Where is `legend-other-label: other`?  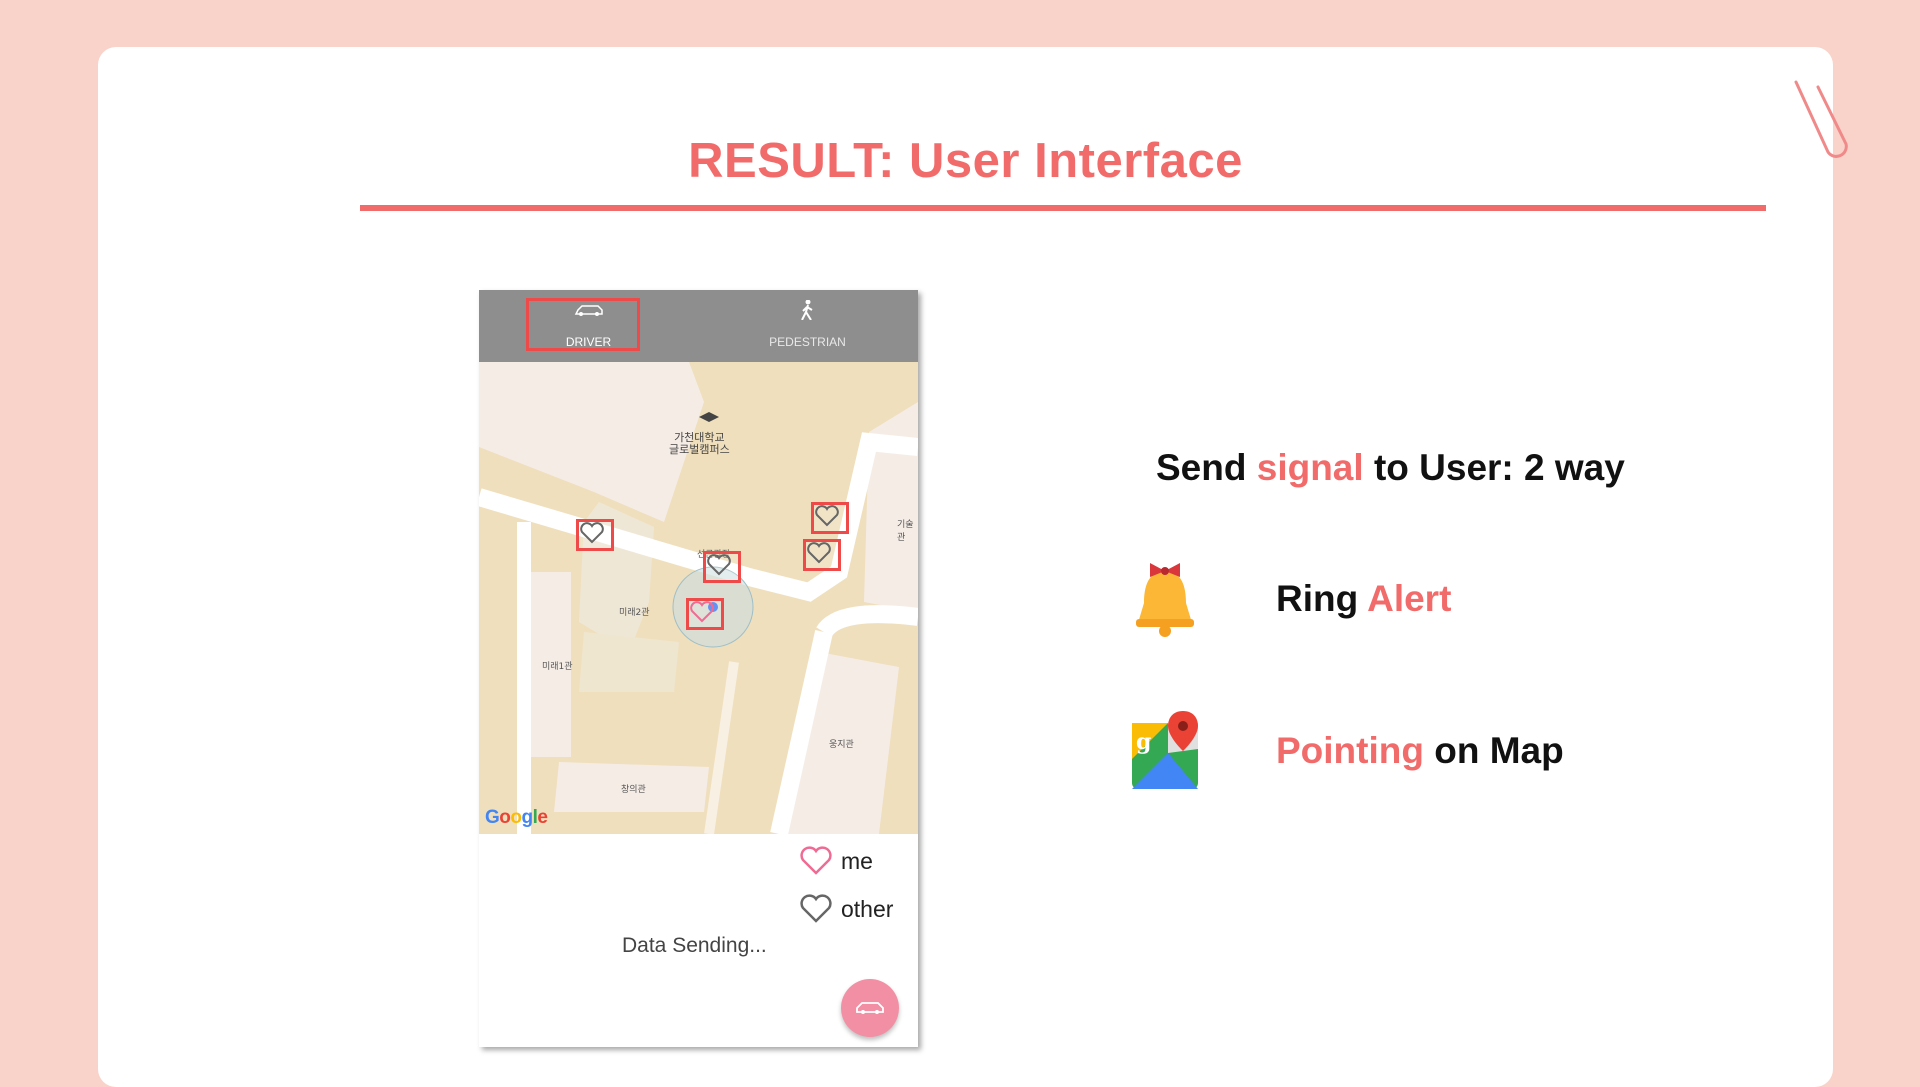
legend-other-label: other is located at coordinates (867, 908).